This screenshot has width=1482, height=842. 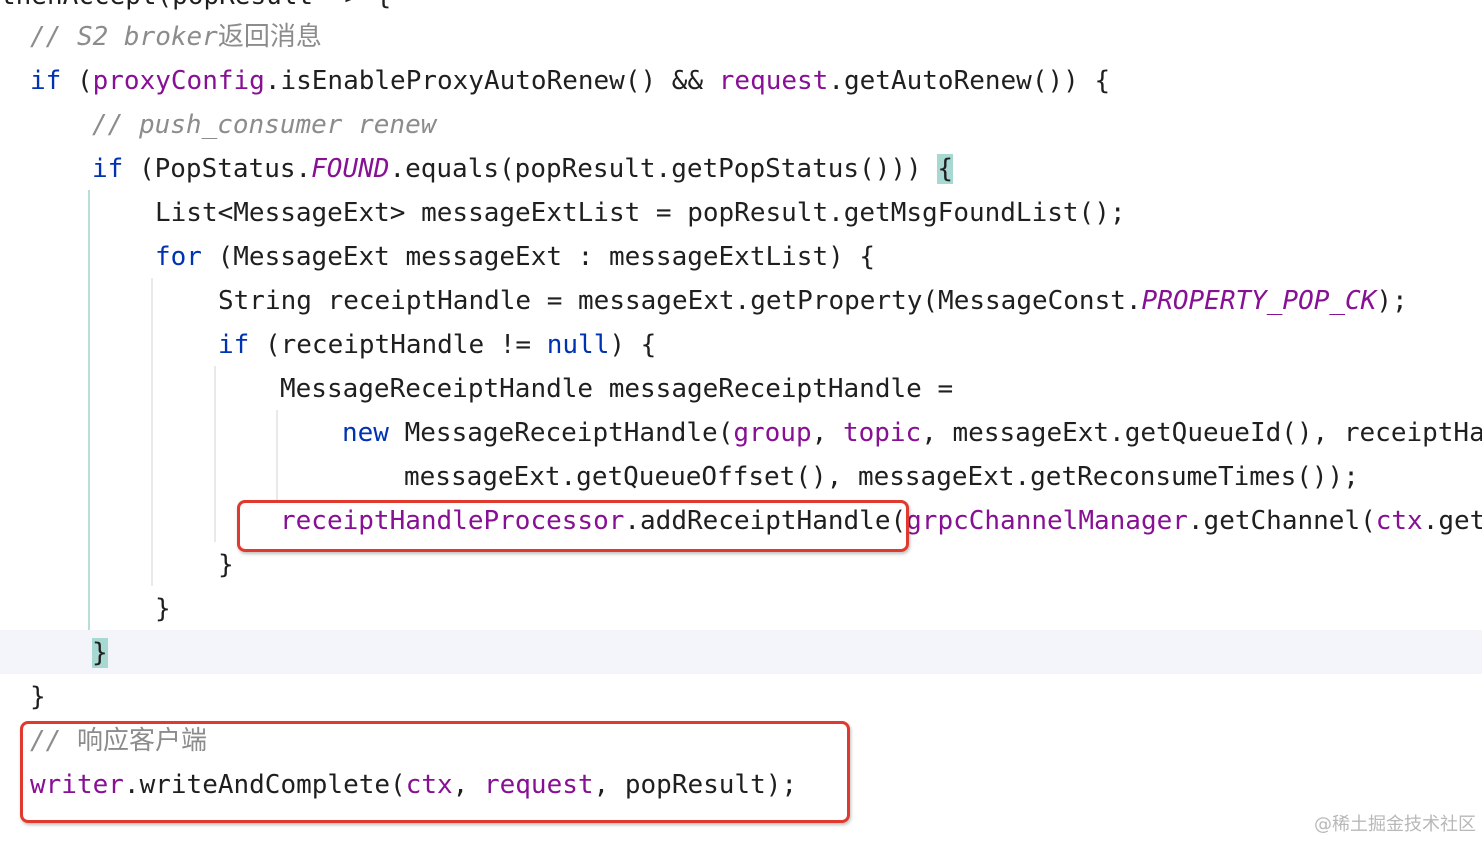 What do you see at coordinates (1392, 301) in the screenshot?
I see `code-token: );` at bounding box center [1392, 301].